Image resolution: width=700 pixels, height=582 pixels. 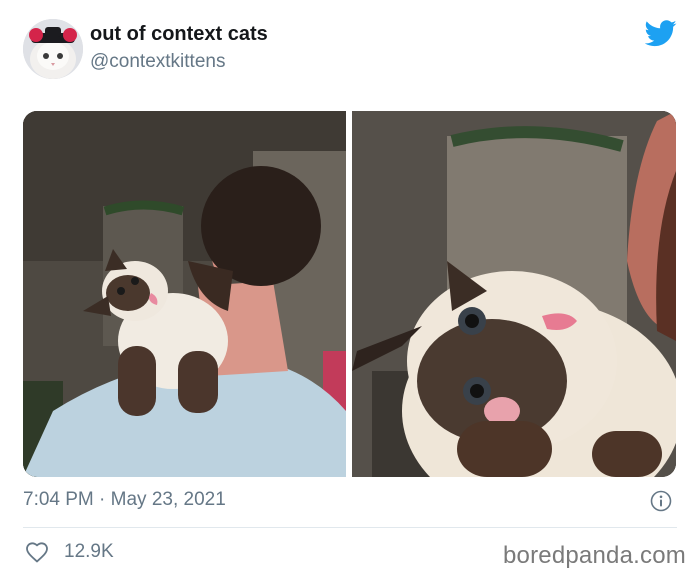 I want to click on avatar, so click(x=53, y=49).